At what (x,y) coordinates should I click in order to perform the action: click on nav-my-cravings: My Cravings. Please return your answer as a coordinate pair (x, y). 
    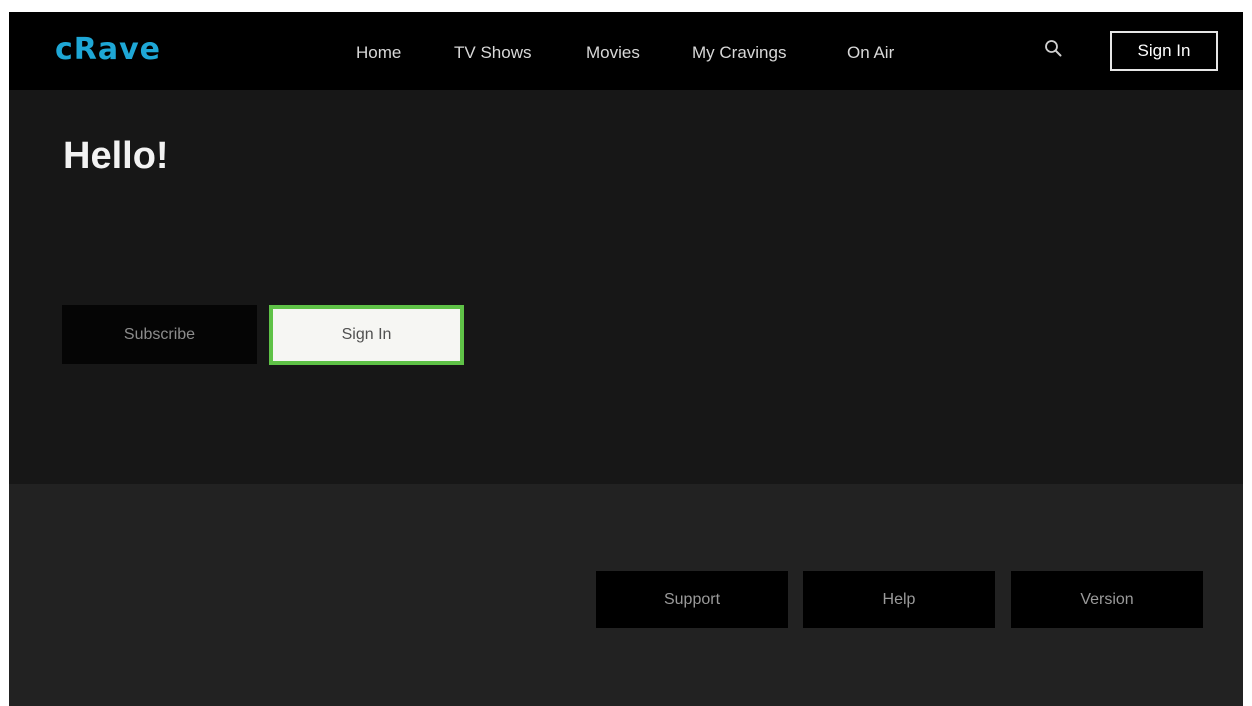
    Looking at the image, I should click on (739, 53).